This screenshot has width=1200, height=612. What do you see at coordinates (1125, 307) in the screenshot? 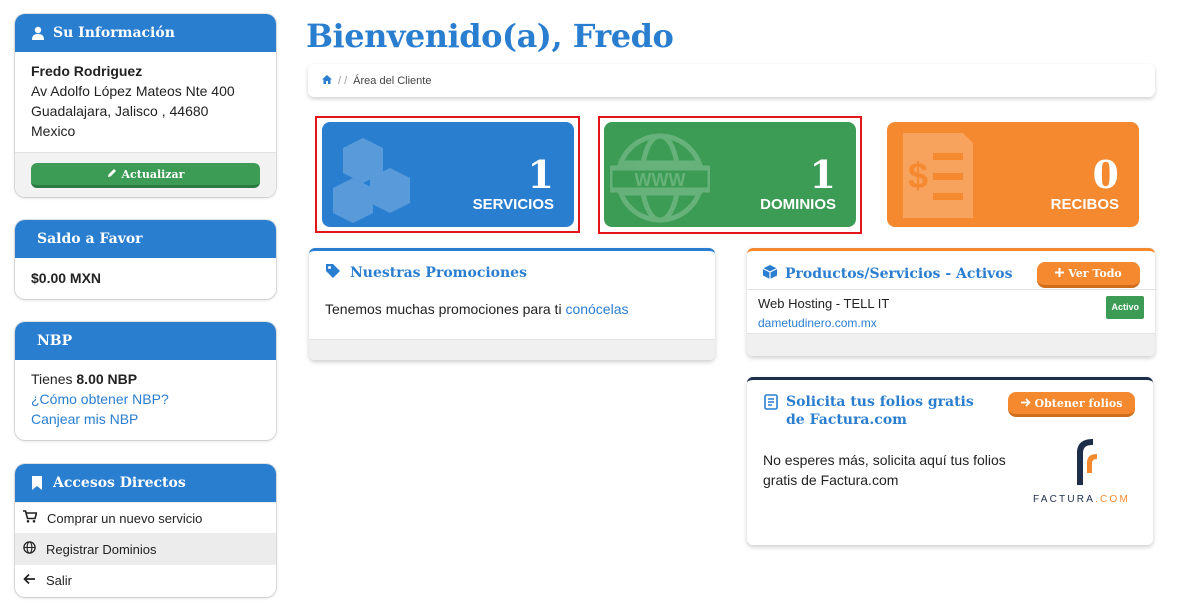
I see `status-badge: Activo` at bounding box center [1125, 307].